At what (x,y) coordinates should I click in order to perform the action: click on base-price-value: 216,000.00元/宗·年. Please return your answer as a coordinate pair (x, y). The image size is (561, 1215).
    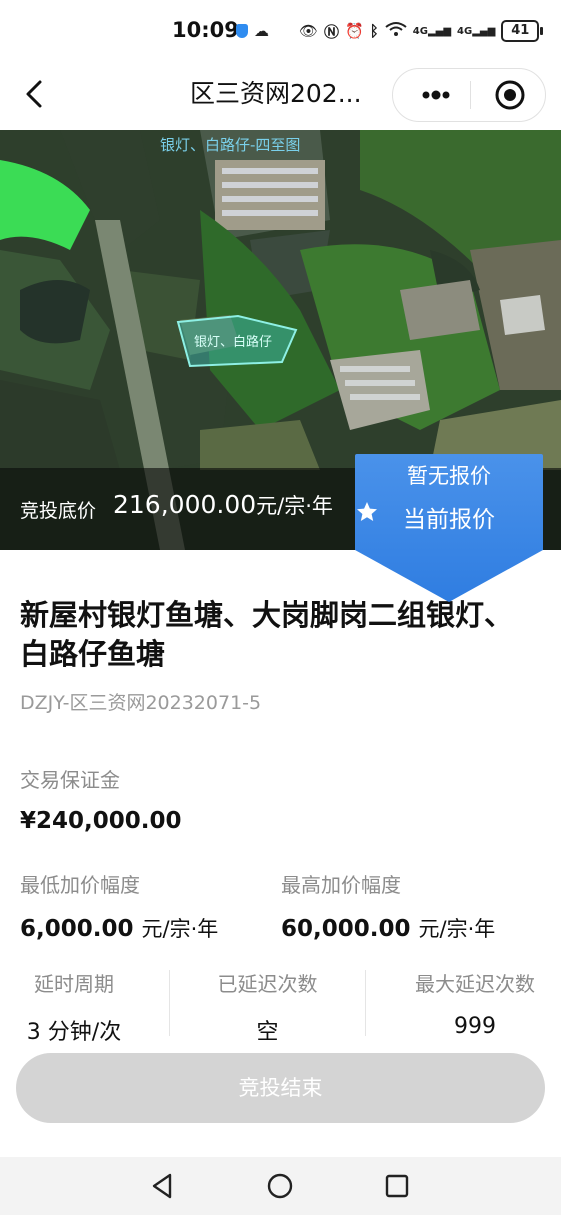
    Looking at the image, I should click on (223, 504).